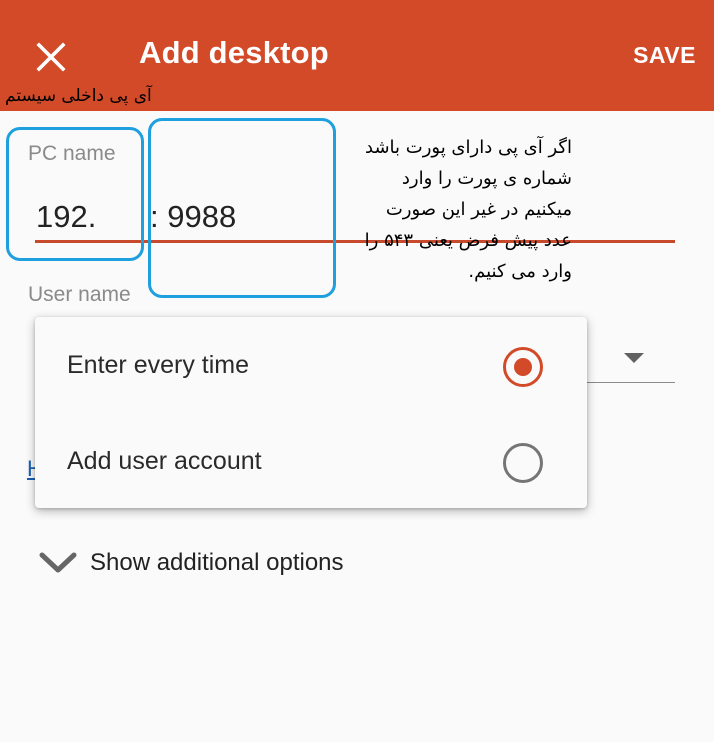 The height and width of the screenshot is (742, 714). Describe the element at coordinates (523, 463) in the screenshot. I see `radio-unselected-icon` at that location.